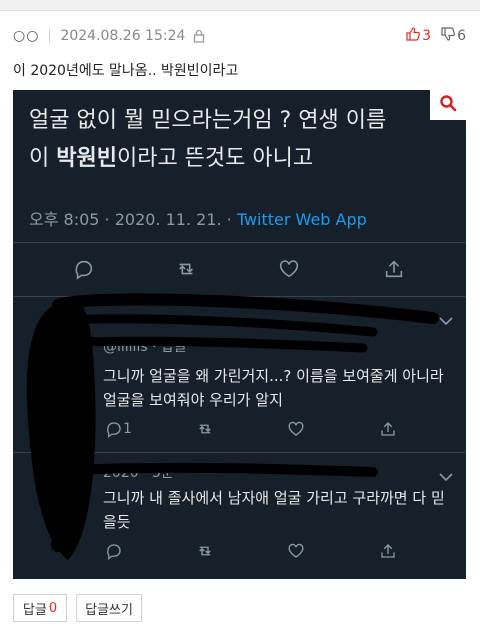  I want to click on reply-1-actions: 1, so click(239, 432).